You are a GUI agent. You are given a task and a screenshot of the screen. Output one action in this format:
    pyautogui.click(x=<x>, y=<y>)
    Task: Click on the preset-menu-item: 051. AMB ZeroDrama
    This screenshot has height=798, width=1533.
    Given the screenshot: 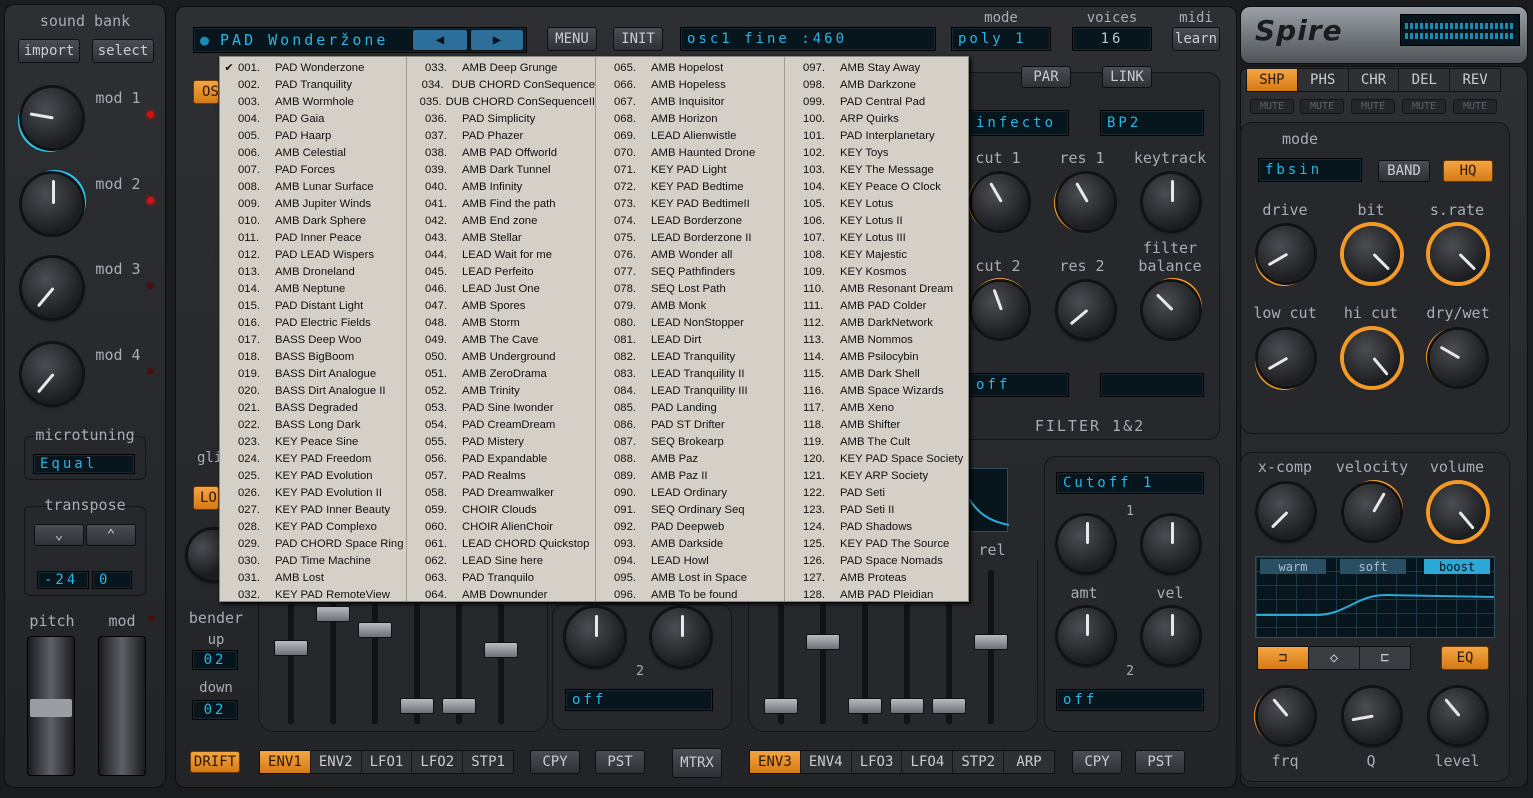 What is the action you would take?
    pyautogui.click(x=501, y=373)
    